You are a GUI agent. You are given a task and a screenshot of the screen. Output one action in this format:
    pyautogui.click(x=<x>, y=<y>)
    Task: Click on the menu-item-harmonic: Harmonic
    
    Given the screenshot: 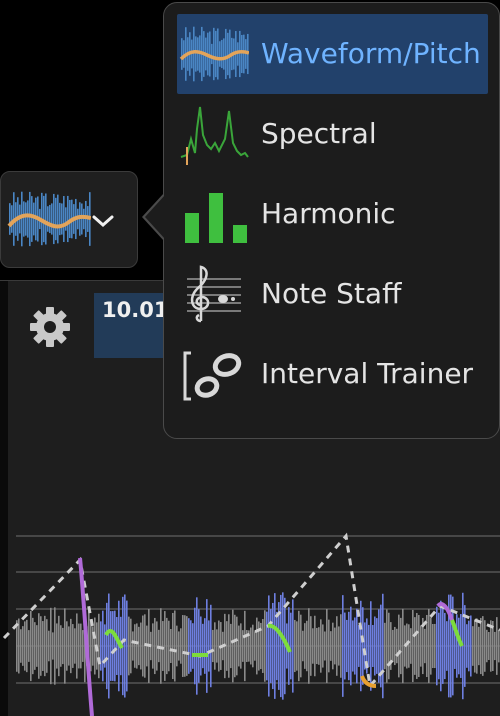 What is the action you would take?
    pyautogui.click(x=332, y=214)
    